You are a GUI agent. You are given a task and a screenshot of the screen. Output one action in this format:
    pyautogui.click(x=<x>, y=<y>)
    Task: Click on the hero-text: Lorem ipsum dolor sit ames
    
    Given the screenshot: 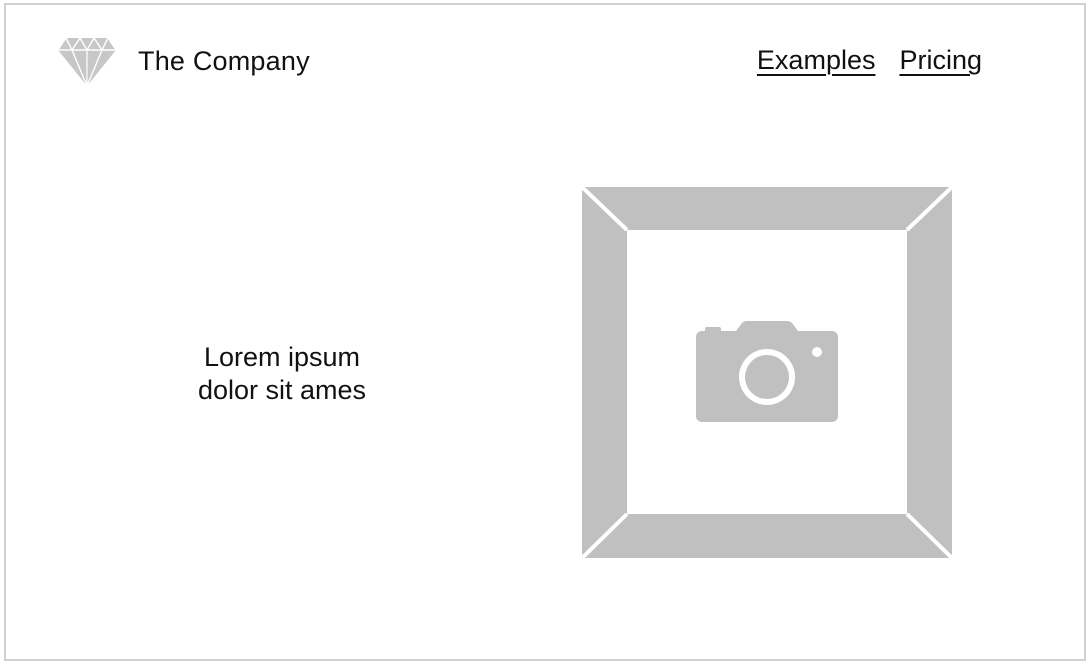 What is the action you would take?
    pyautogui.click(x=282, y=374)
    